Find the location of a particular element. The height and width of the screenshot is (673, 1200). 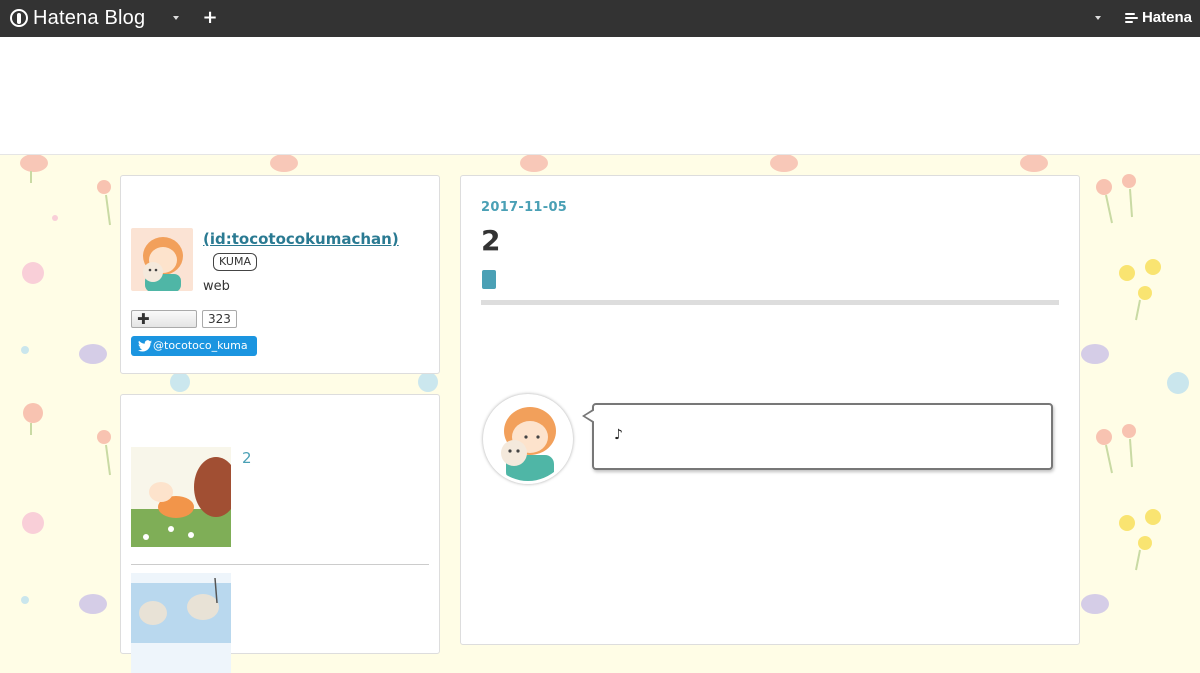

twitter-follow-button: @tocotoco_kuma is located at coordinates (194, 346).